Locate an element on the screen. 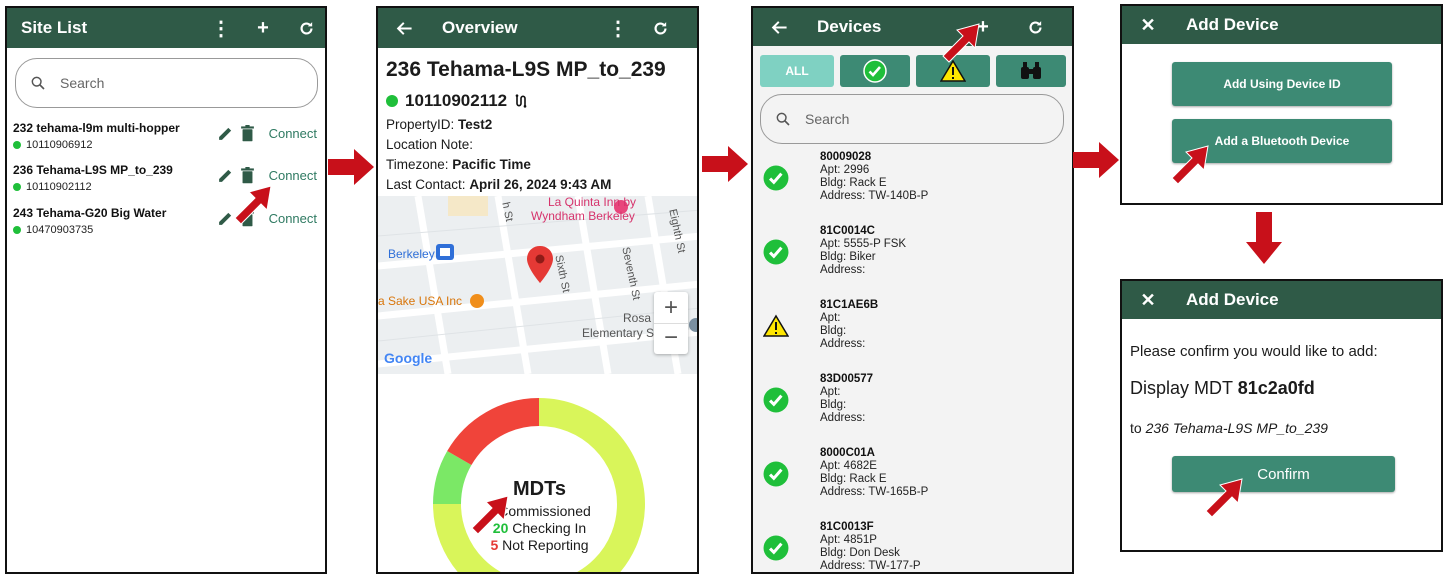 The image size is (1448, 575). confirm-target-site-line: to 236 Tehama-L9S MP_to_239 is located at coordinates (1229, 428).